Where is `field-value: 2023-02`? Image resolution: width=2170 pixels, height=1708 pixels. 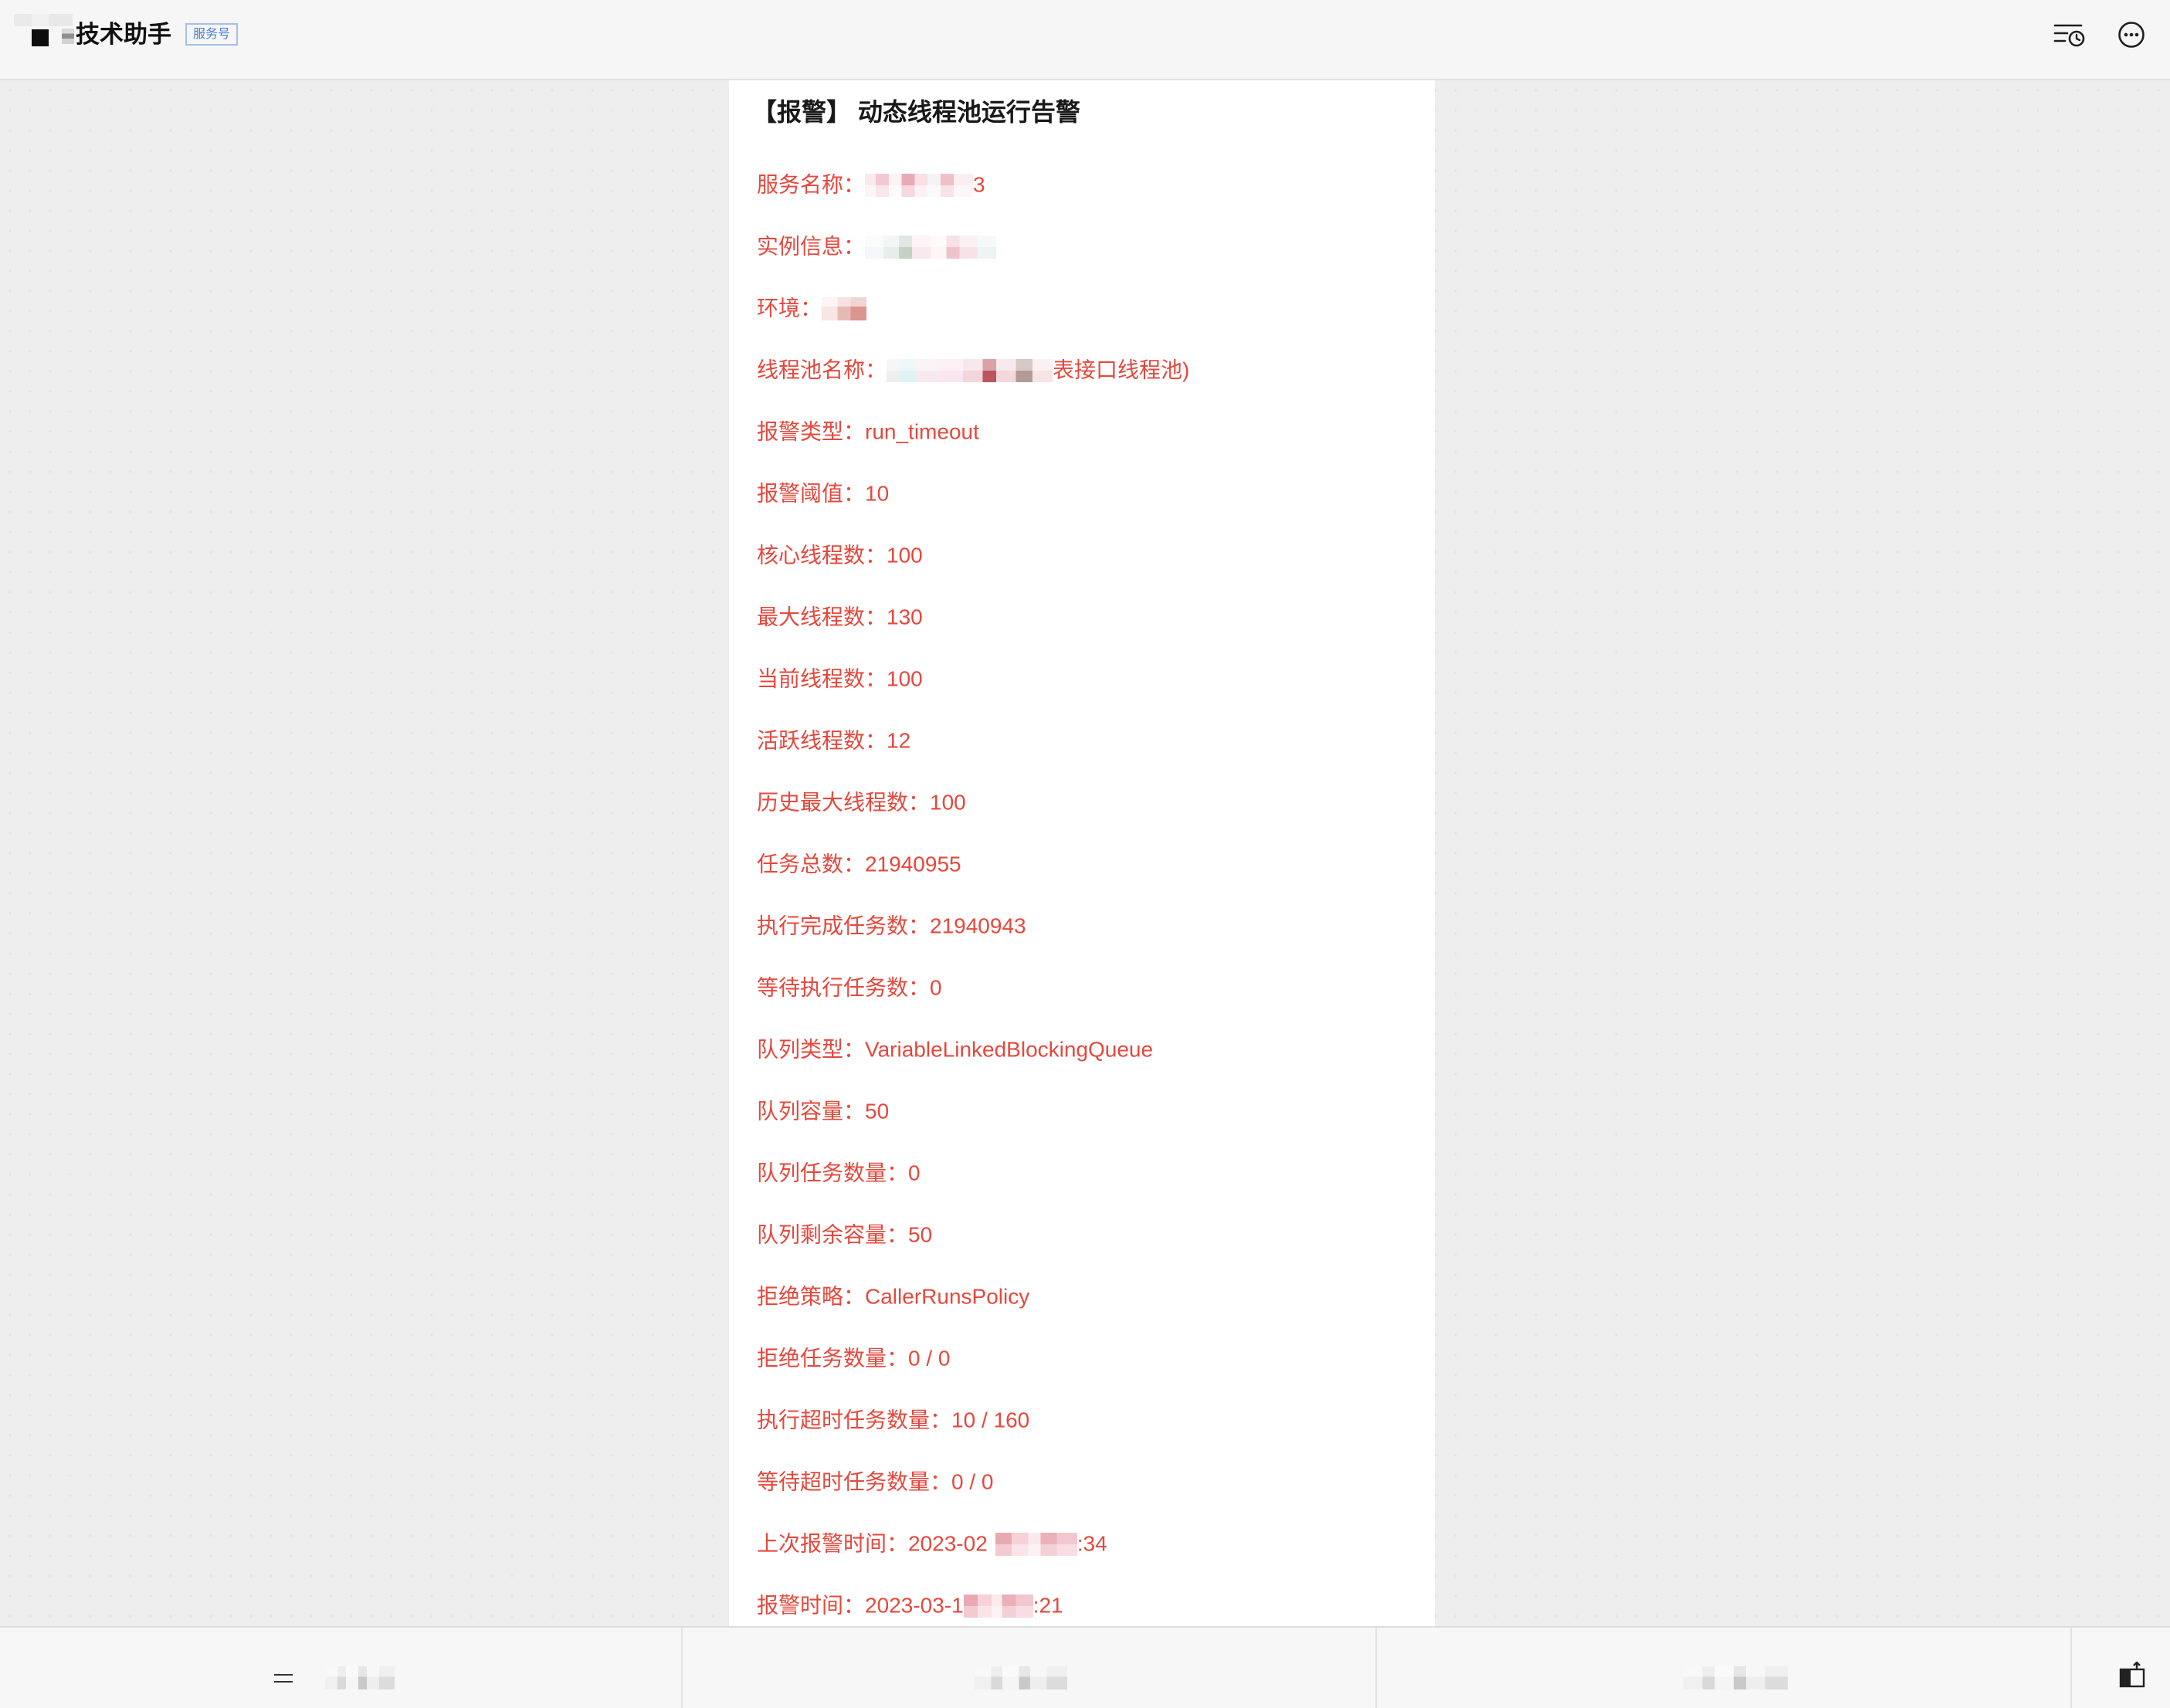 field-value: 2023-02 is located at coordinates (948, 1544).